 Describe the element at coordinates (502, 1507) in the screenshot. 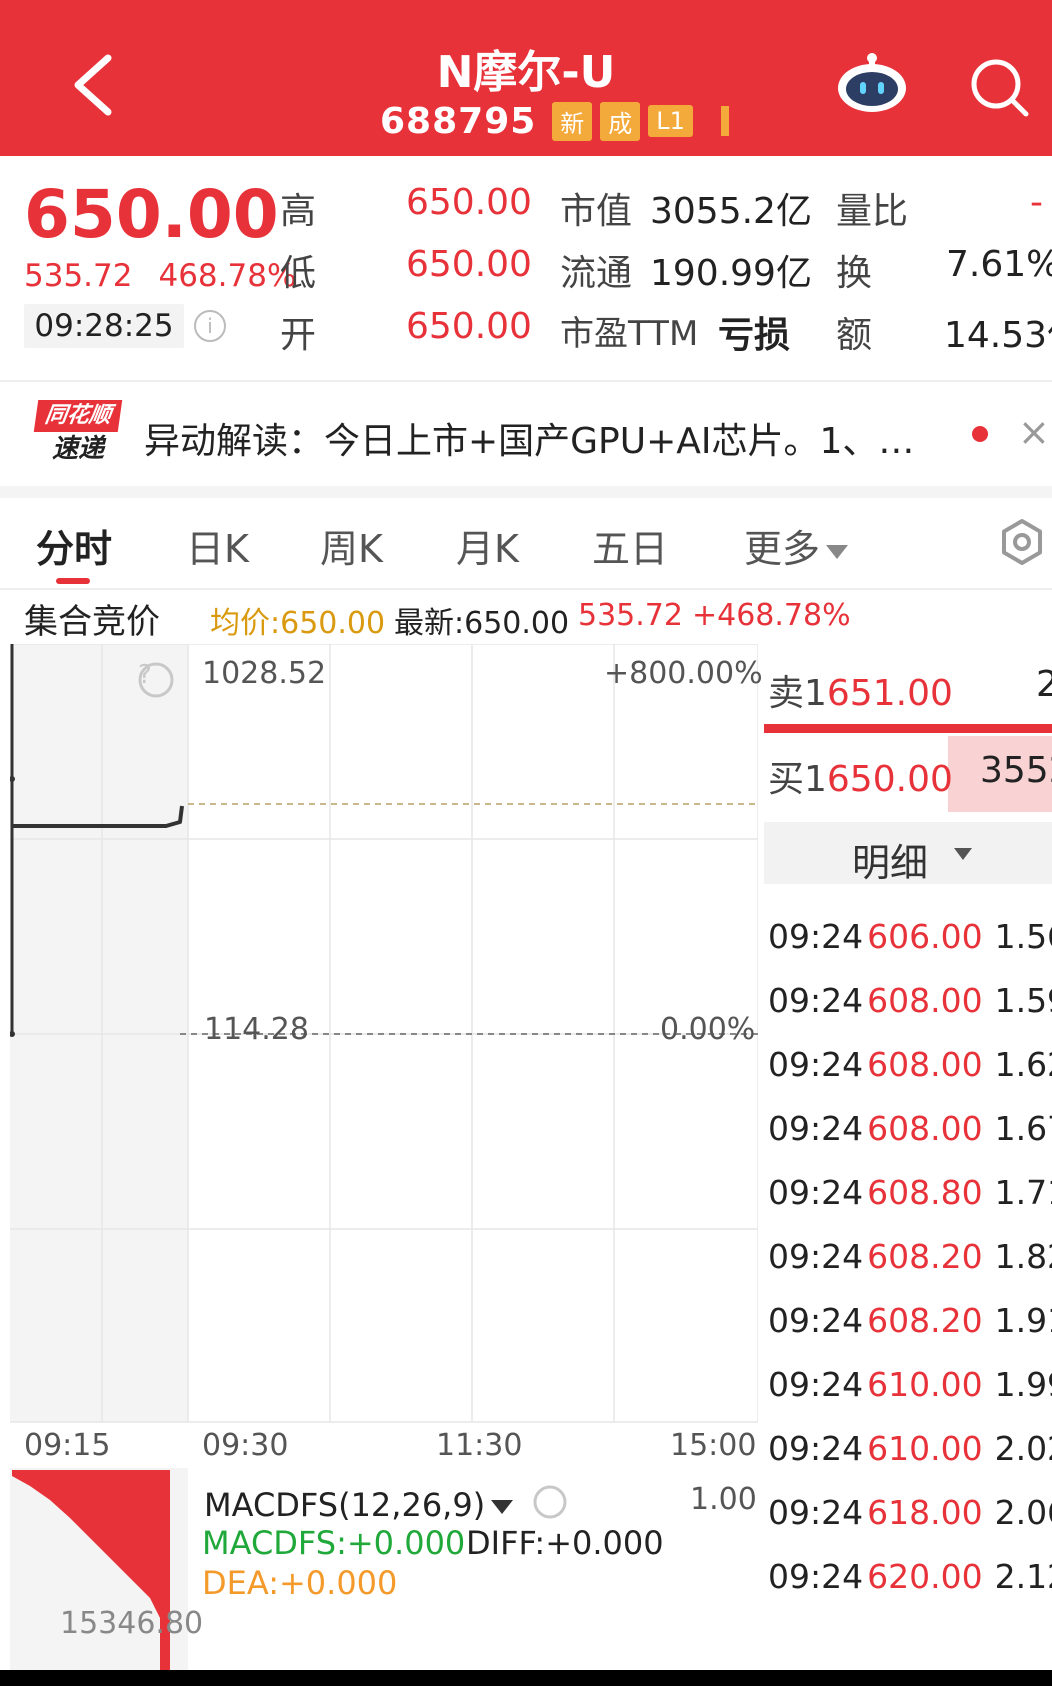

I see `macd-chevron-down-icon` at that location.